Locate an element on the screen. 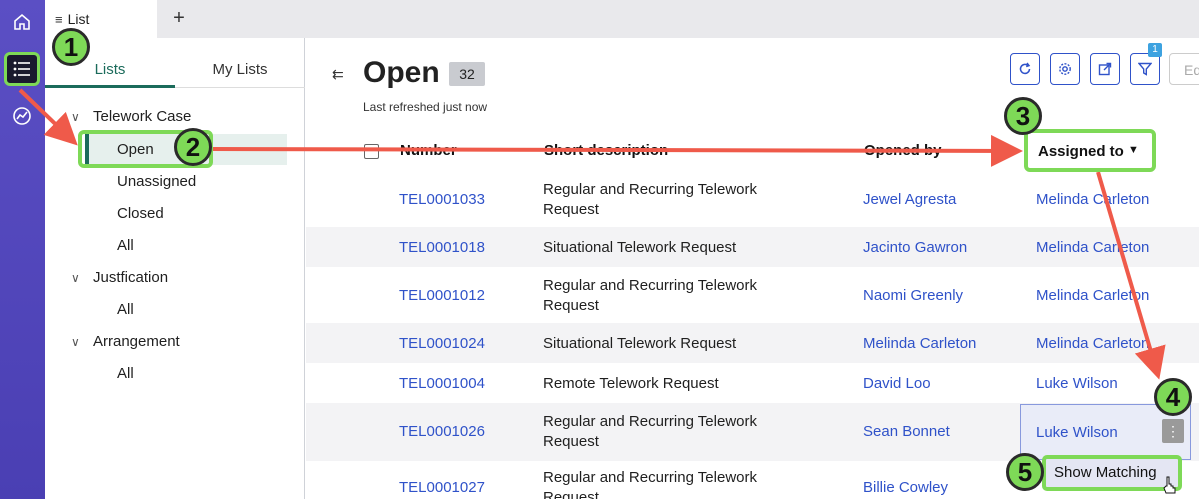 This screenshot has height=499, width=1199. cell-description: Remote Telework Request is located at coordinates (631, 383).